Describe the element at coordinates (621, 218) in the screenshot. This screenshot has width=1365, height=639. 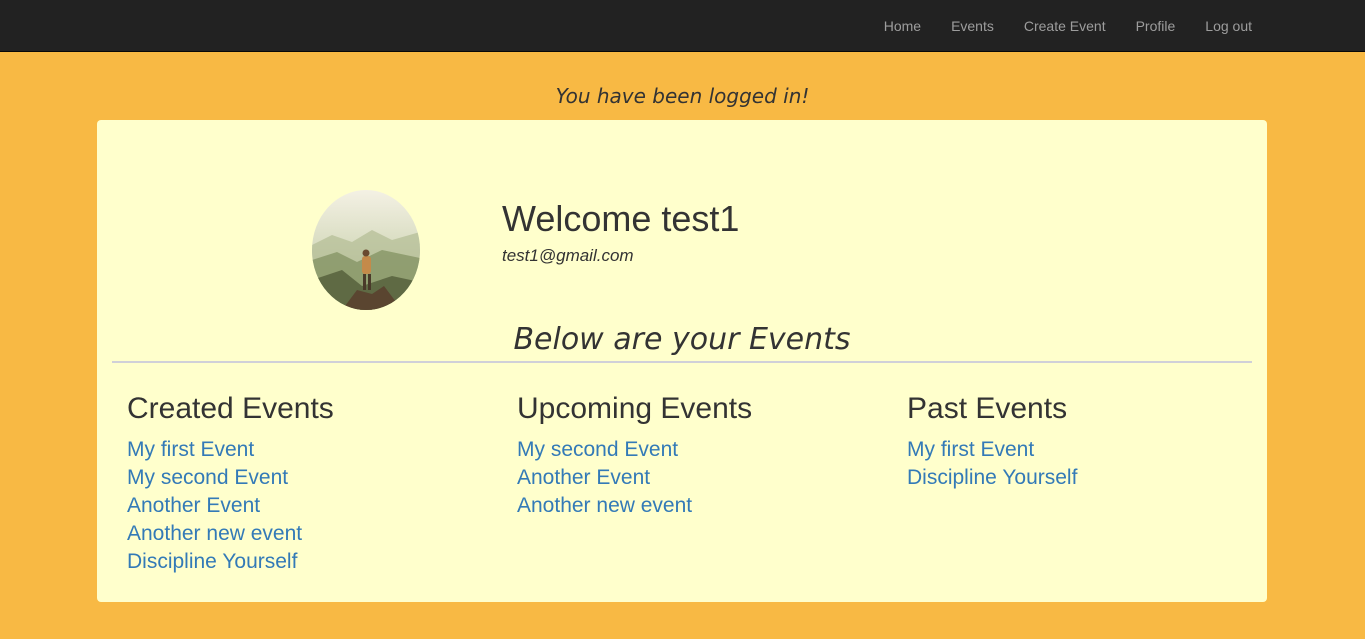
I see `welcome-heading: Welcome test1` at that location.